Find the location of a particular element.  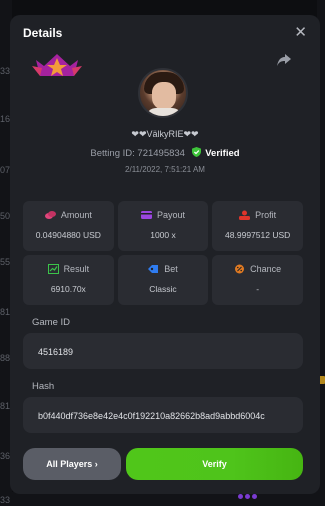

stat-value: 1000 x is located at coordinates (163, 235).